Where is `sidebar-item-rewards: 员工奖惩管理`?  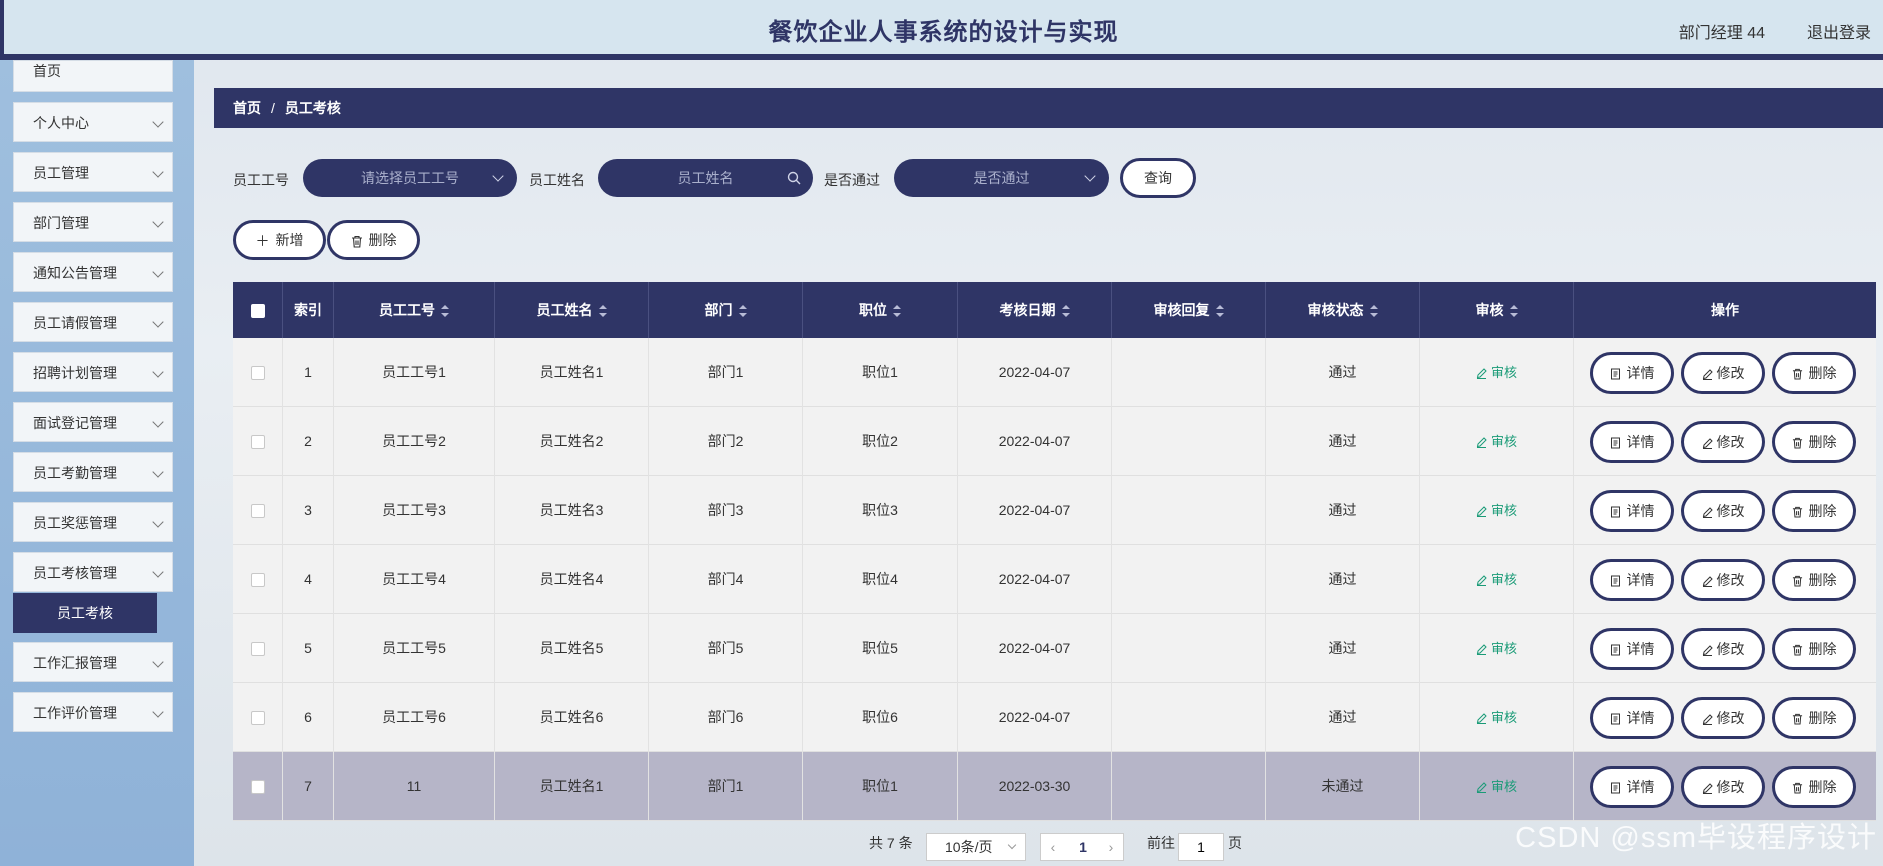 sidebar-item-rewards: 员工奖惩管理 is located at coordinates (93, 522).